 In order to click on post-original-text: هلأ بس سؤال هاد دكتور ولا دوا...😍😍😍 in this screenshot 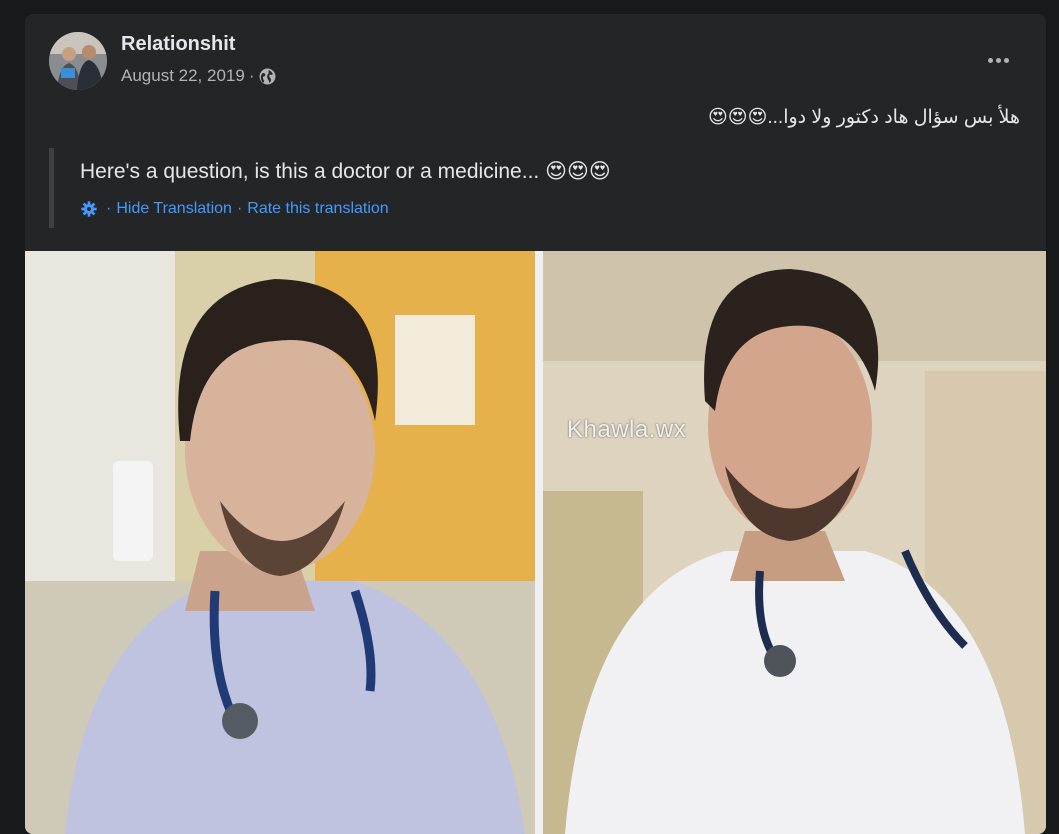, I will do `click(863, 117)`.